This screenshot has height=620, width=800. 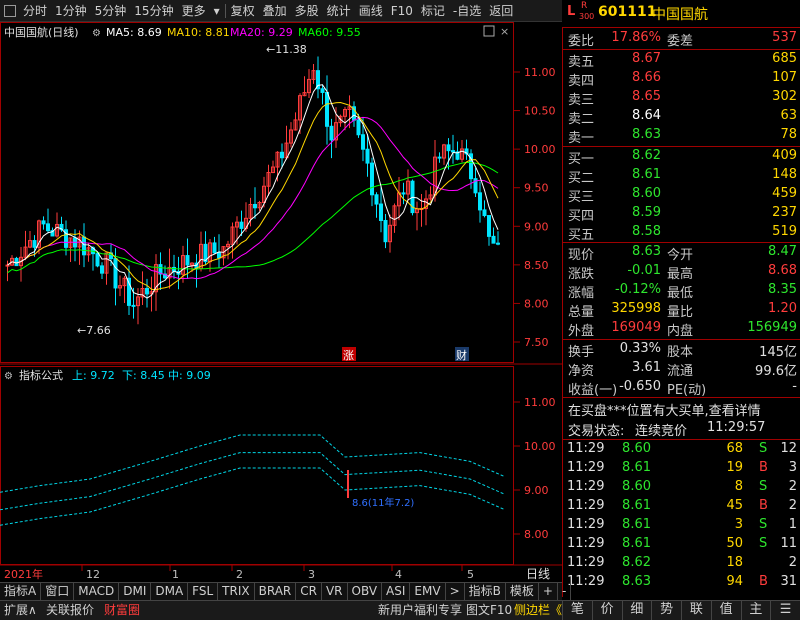 I want to click on stat-value: 8.35, so click(x=782, y=289).